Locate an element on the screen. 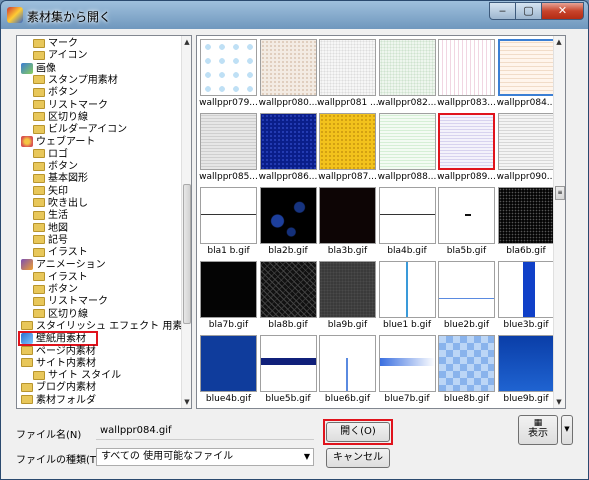 The height and width of the screenshot is (480, 589). filetype-select: すべての 使用可能なファイル ▼ is located at coordinates (205, 457).